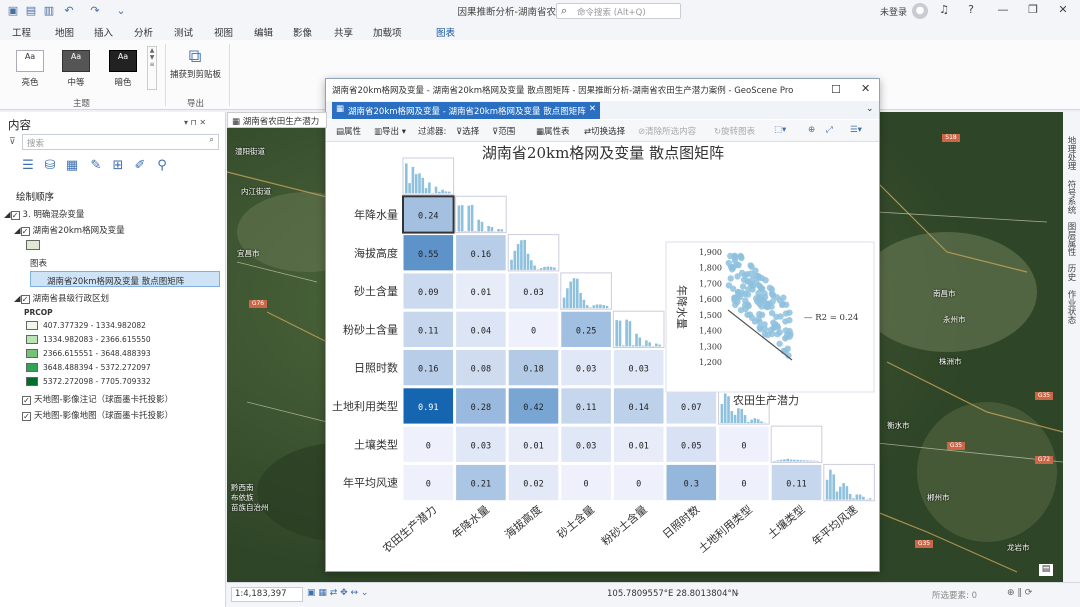 The width and height of the screenshot is (1080, 607). I want to click on filter-icon: ⊽, so click(12, 142).